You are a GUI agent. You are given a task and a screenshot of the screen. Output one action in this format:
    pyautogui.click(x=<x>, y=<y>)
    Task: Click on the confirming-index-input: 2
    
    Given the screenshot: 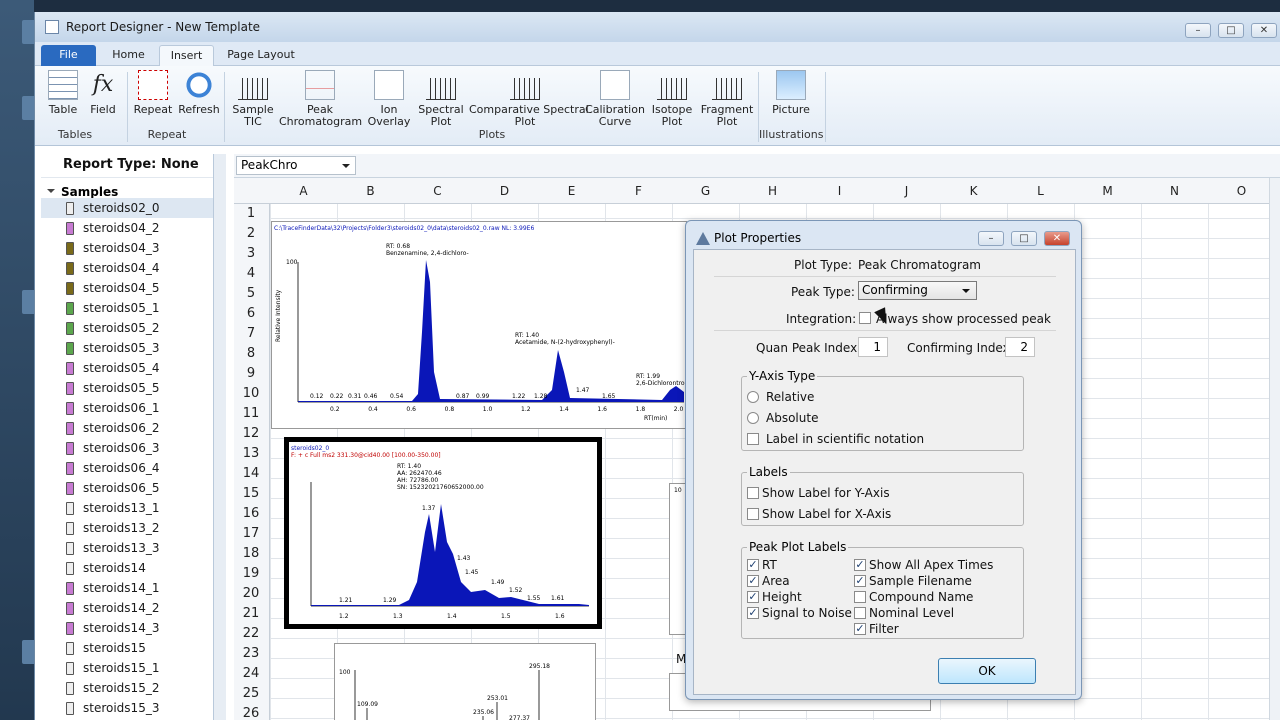 What is the action you would take?
    pyautogui.click(x=1020, y=347)
    